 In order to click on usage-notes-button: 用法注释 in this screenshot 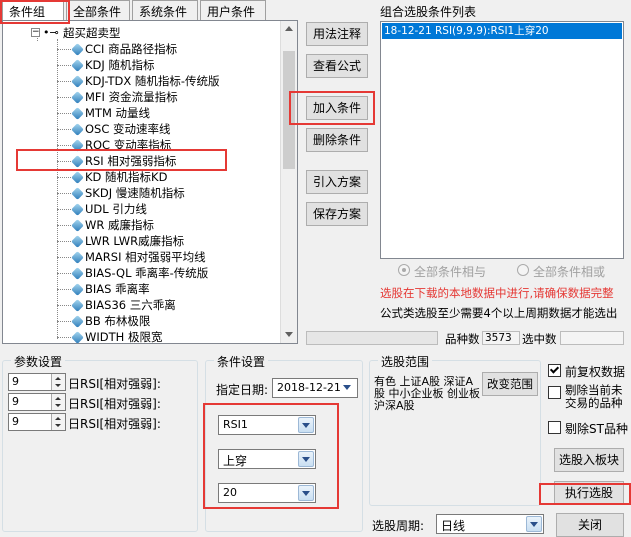, I will do `click(337, 34)`.